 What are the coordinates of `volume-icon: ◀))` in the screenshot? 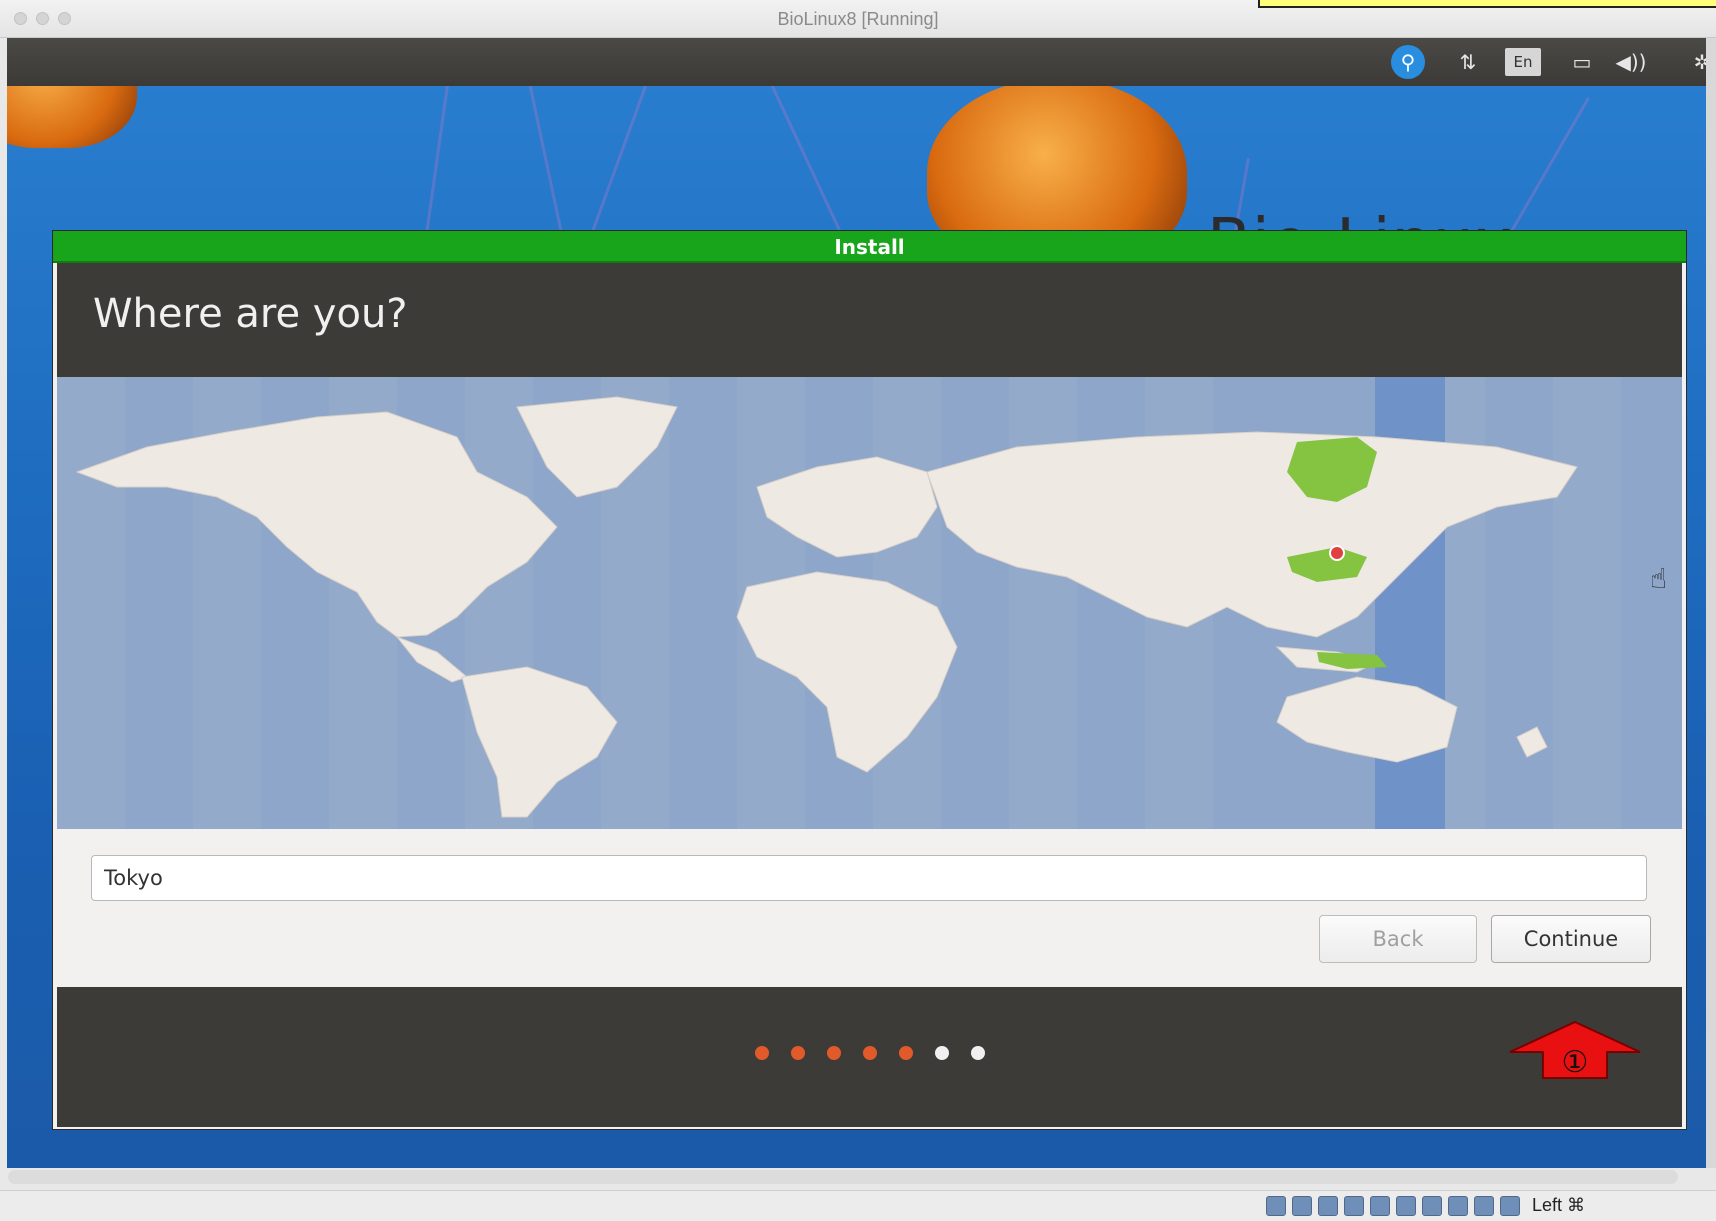 It's located at (1631, 62).